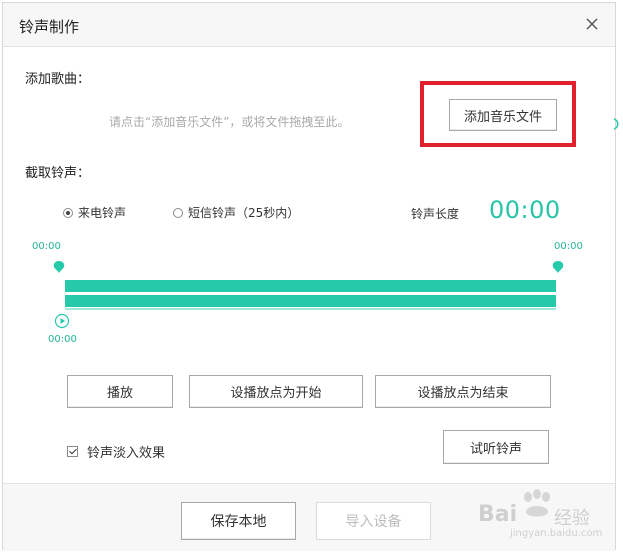 This screenshot has height=552, width=623. Describe the element at coordinates (373, 521) in the screenshot. I see `import-device-button: 导入设备` at that location.